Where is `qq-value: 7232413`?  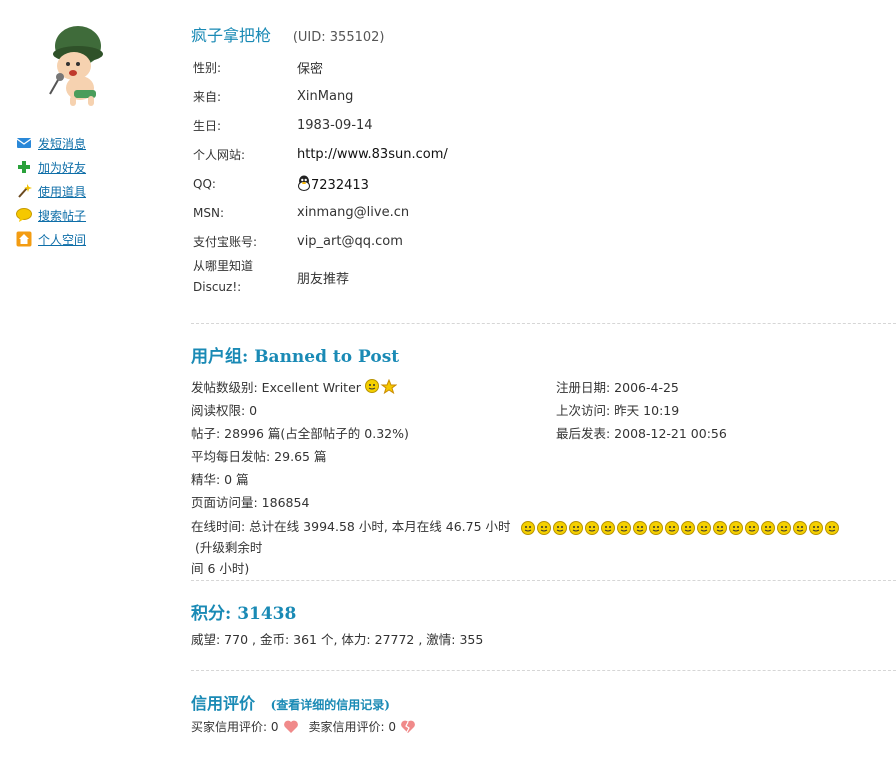
qq-value: 7232413 is located at coordinates (333, 184).